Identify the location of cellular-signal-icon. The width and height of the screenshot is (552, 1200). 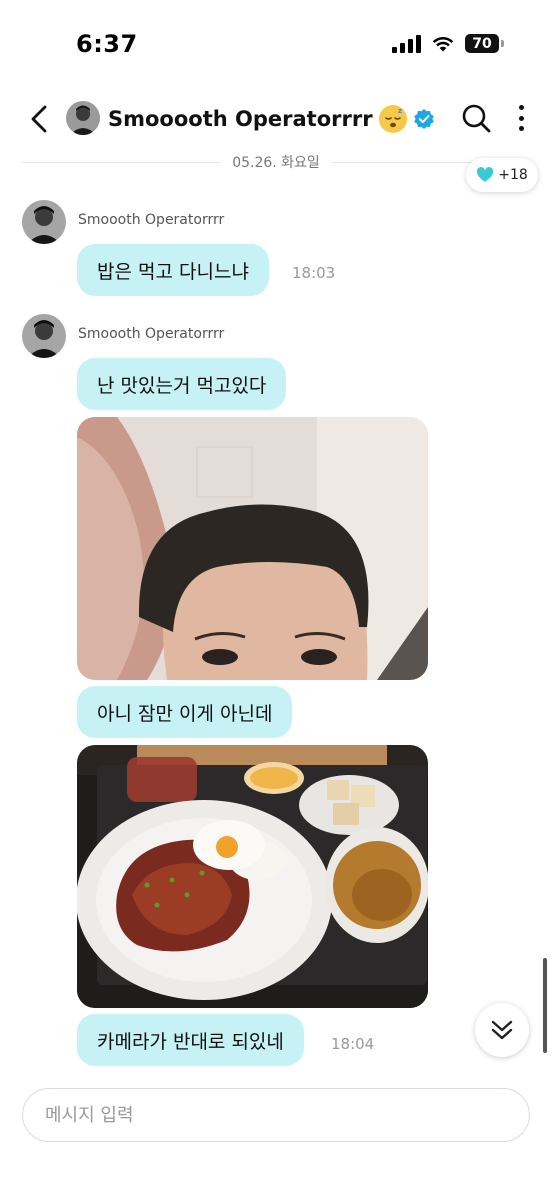
(406, 43).